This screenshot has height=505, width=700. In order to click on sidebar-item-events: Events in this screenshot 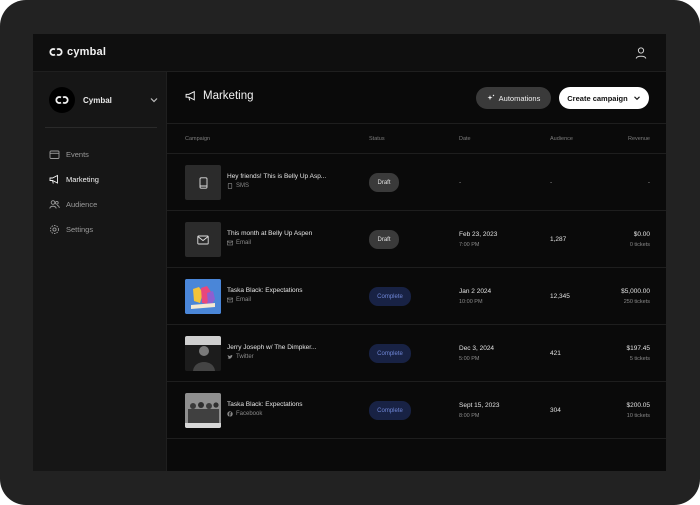, I will do `click(74, 154)`.